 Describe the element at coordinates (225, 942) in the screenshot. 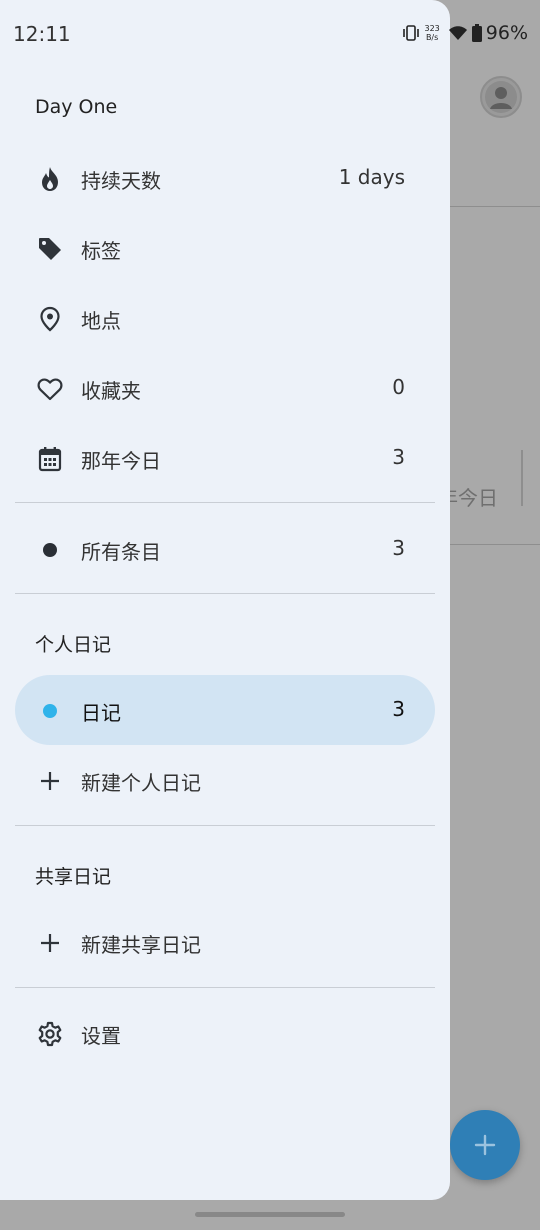

I see `new-shared-journal-button: 新建共享日记` at that location.